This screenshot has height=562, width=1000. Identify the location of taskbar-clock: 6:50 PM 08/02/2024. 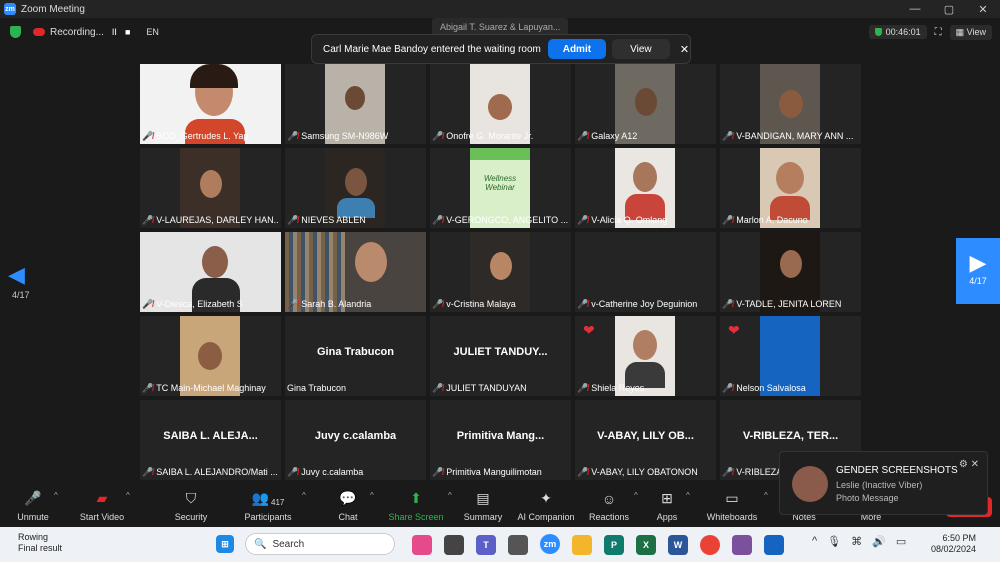
(948, 544).